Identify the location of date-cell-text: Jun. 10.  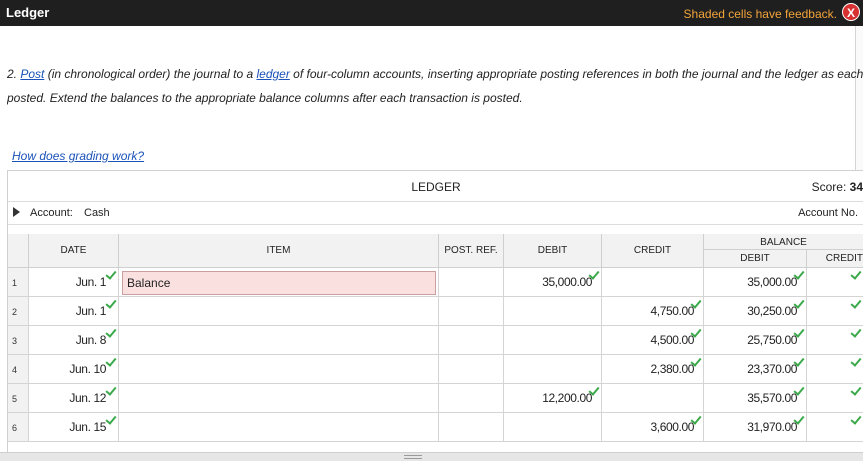
(87, 369).